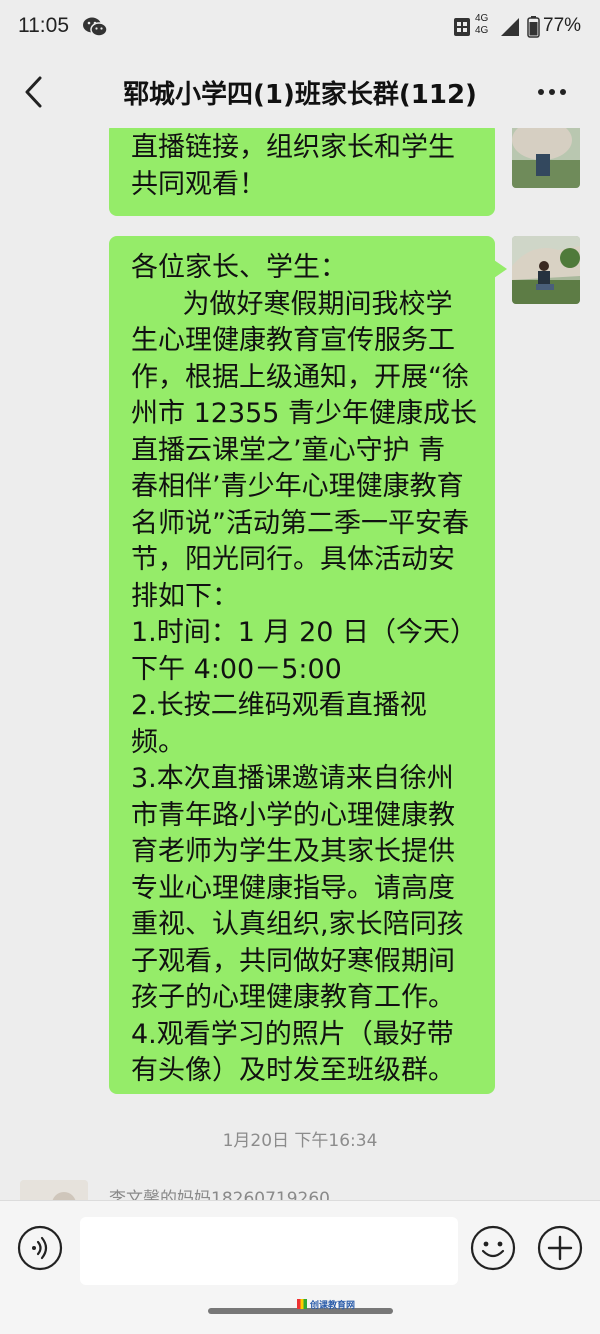 The image size is (600, 1334). Describe the element at coordinates (292, 304) in the screenshot. I see `message-line: 为做好寒假期间我校学` at that location.